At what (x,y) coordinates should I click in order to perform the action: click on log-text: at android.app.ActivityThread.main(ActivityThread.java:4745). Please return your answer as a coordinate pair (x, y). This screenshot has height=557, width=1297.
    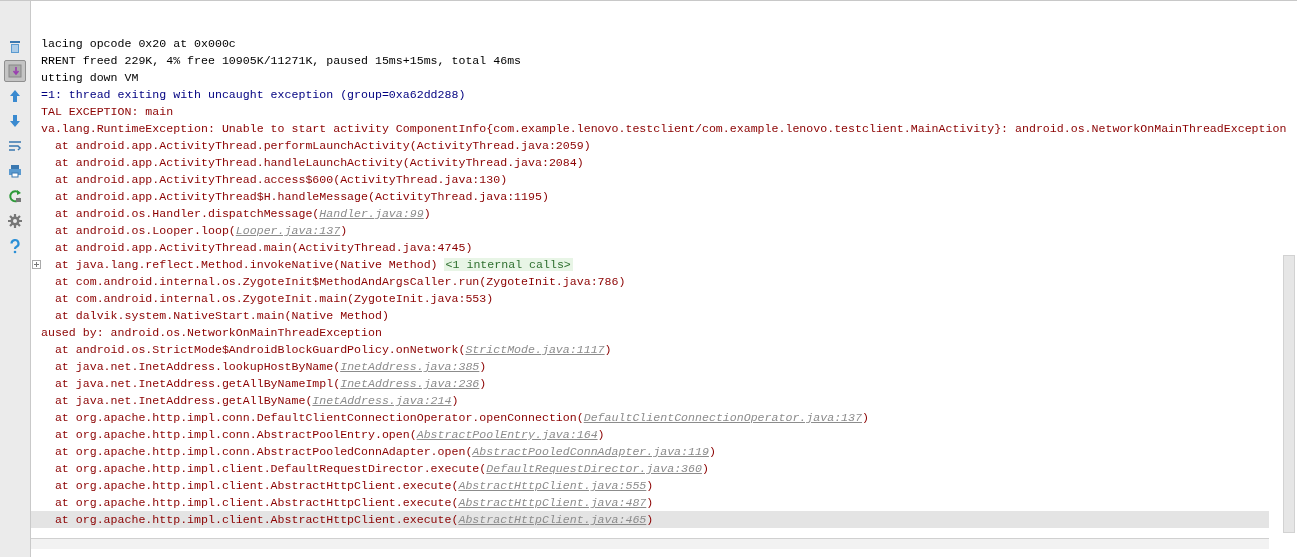
    Looking at the image, I should click on (263, 247).